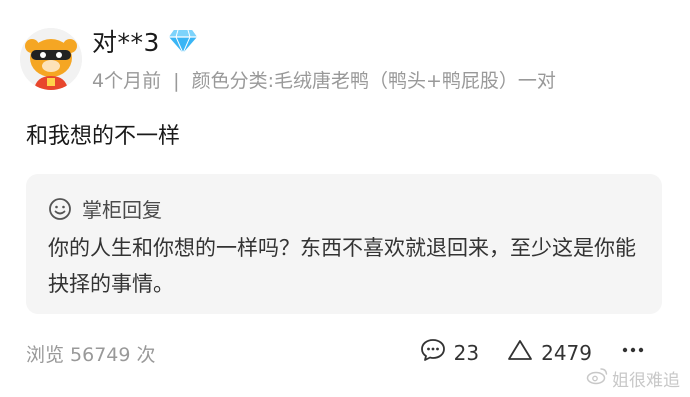 The image size is (690, 397). I want to click on avatar, so click(51, 59).